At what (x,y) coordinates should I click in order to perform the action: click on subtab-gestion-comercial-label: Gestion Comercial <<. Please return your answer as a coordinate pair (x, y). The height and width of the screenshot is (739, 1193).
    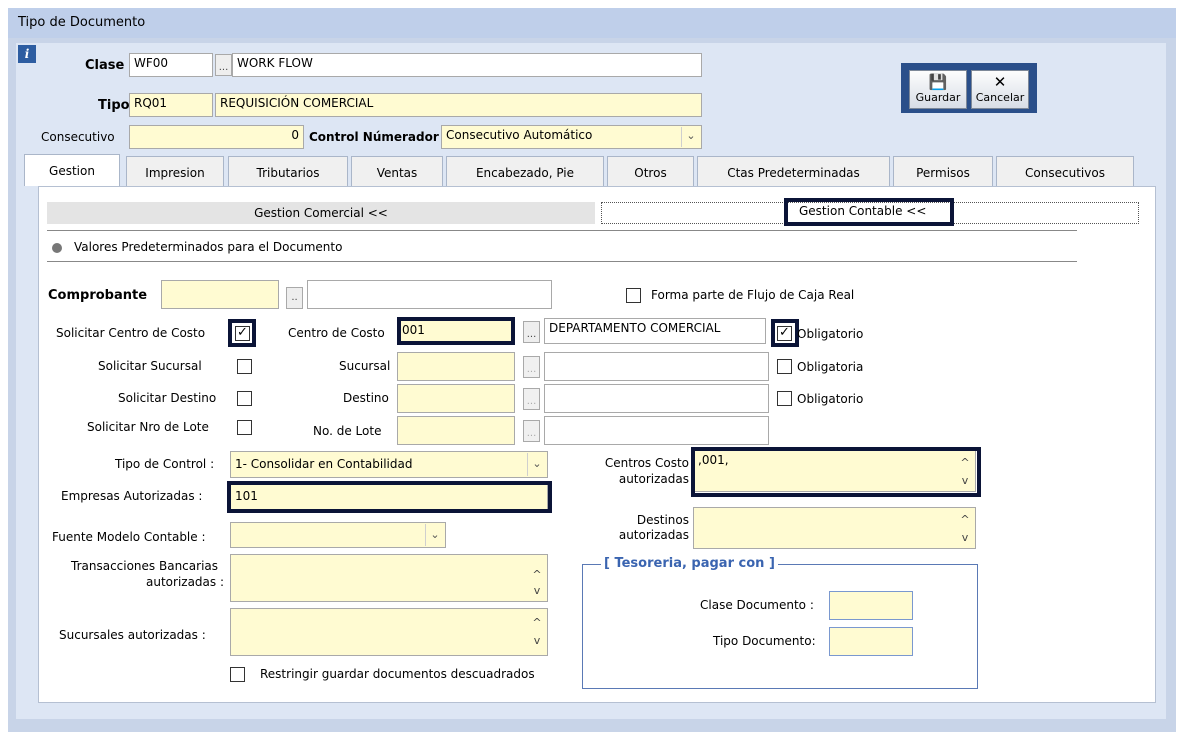
    Looking at the image, I should click on (321, 213).